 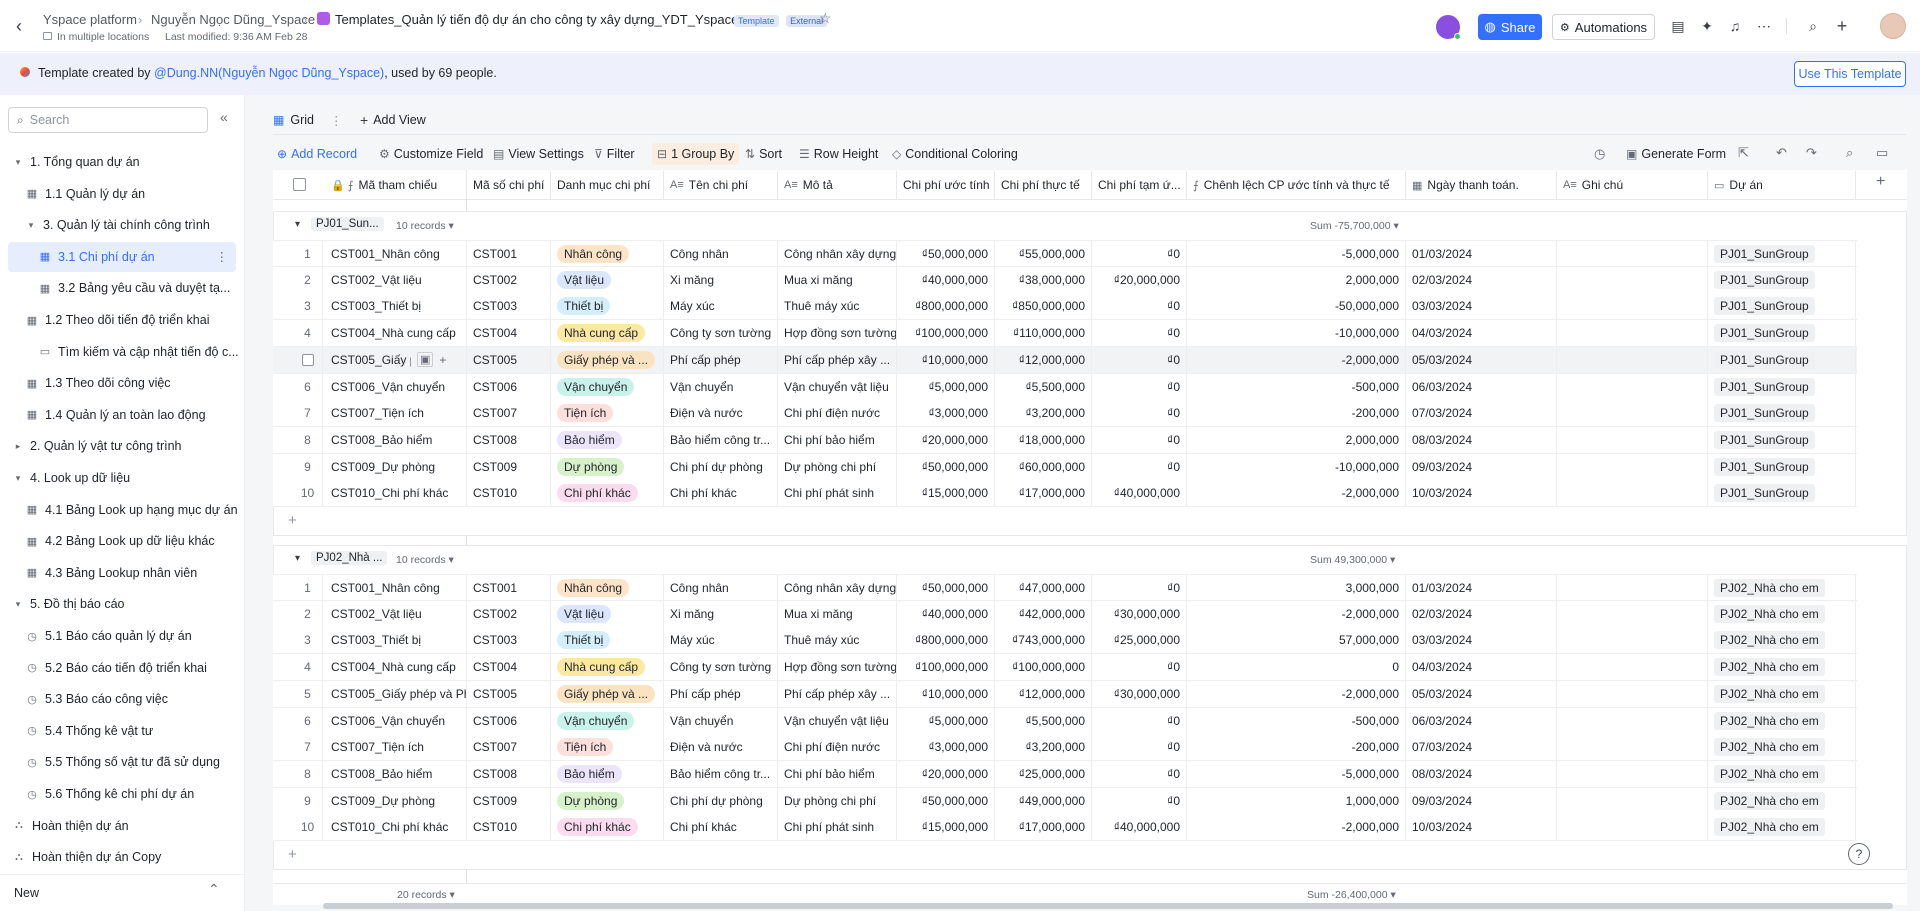 I want to click on row-height-button: ☰ Row Height, so click(x=838, y=154).